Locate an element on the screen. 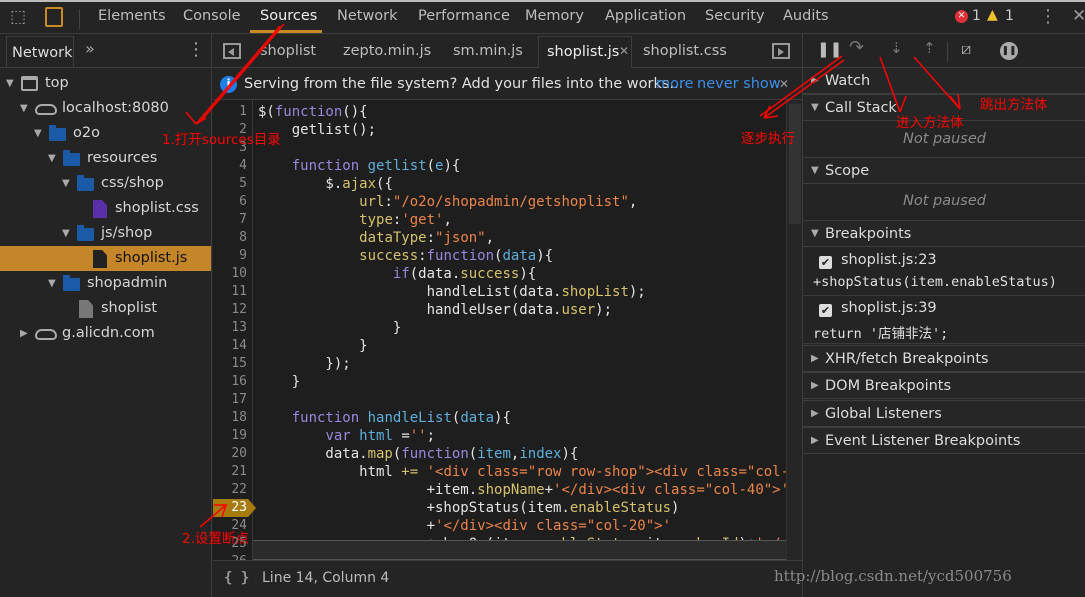 Image resolution: width=1085 pixels, height=597 pixels. warning-icon: ▲ is located at coordinates (992, 15).